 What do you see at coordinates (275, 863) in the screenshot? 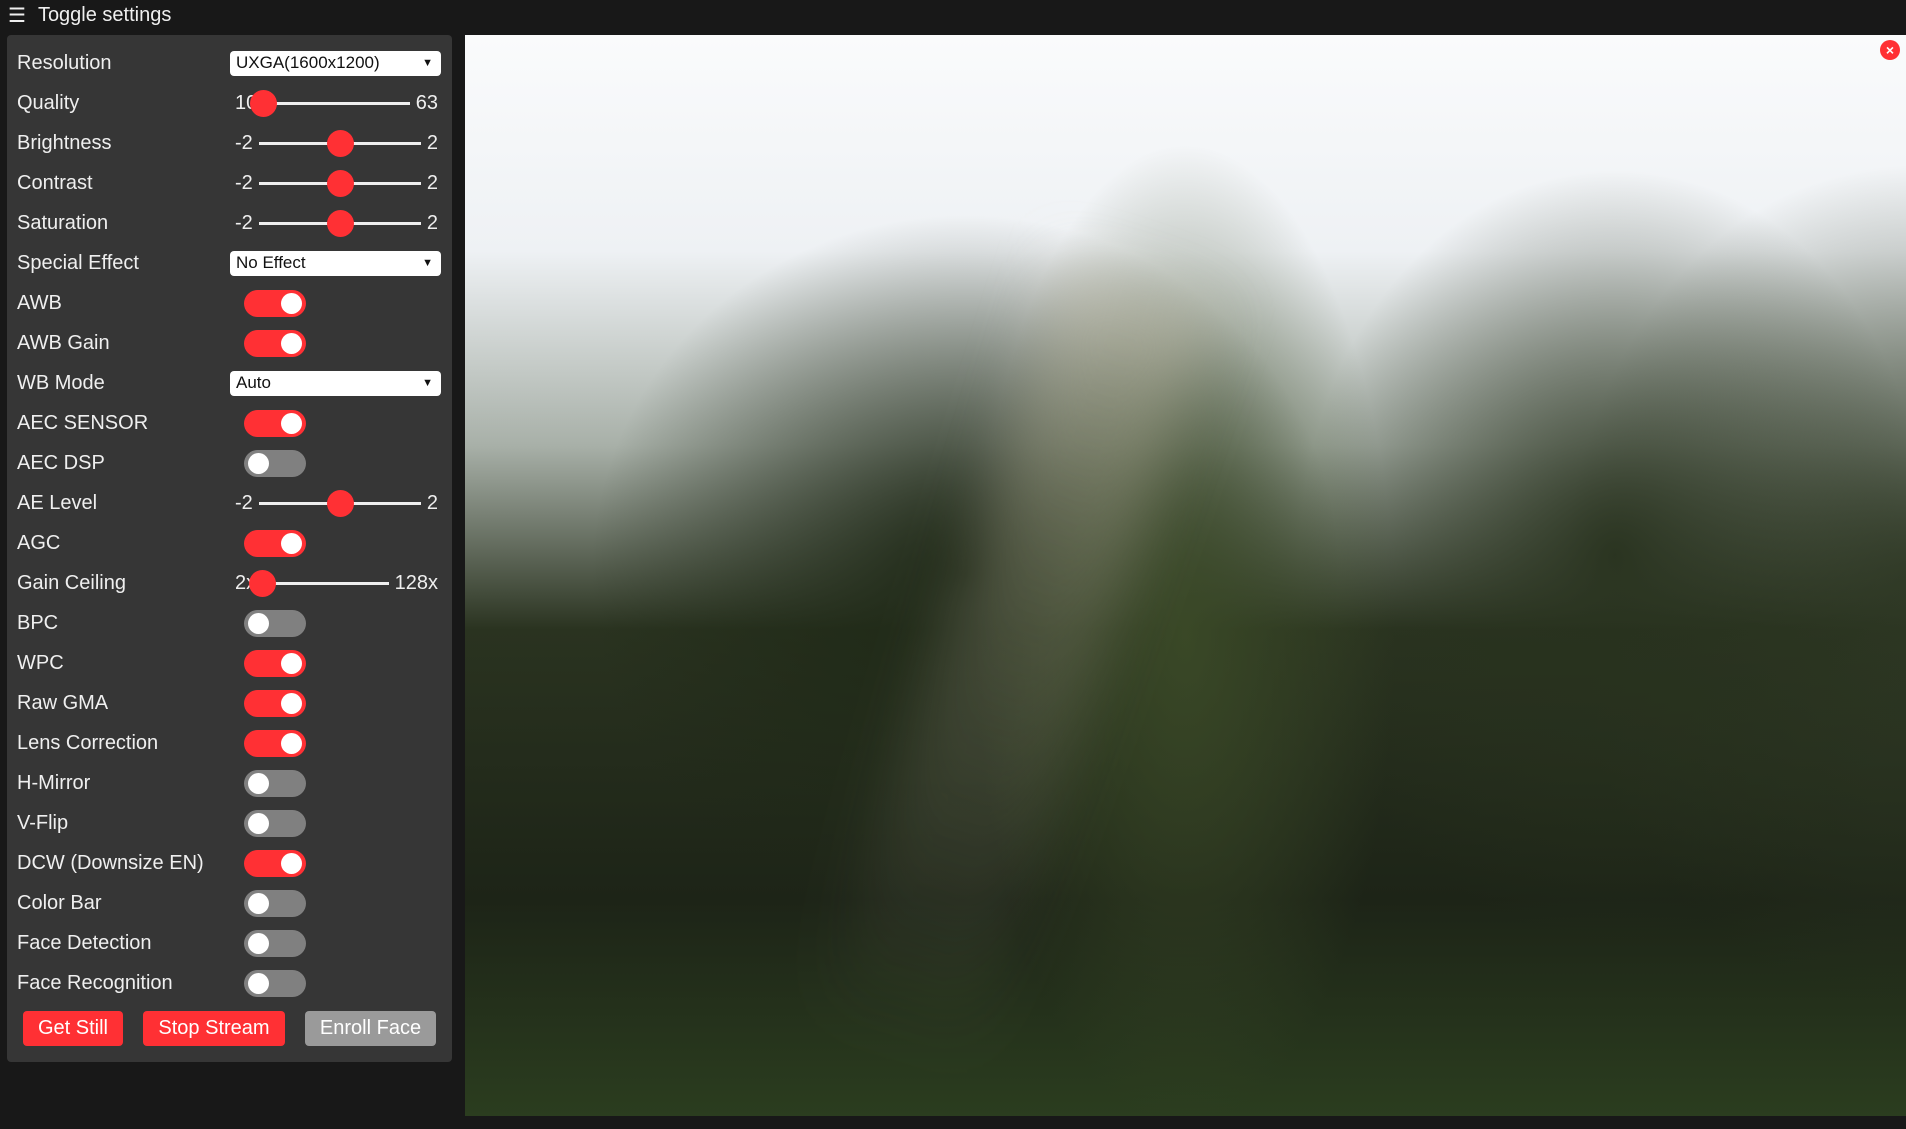
I see `dcw-downsize-en-toggle` at bounding box center [275, 863].